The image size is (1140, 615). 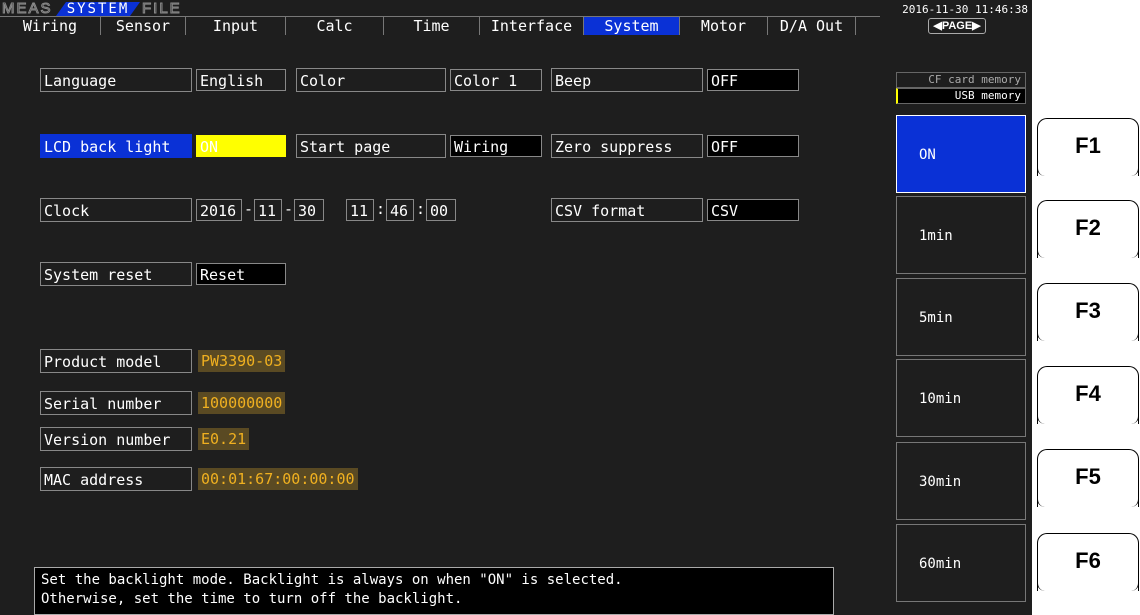 I want to click on f5-button: F5, so click(x=1088, y=478).